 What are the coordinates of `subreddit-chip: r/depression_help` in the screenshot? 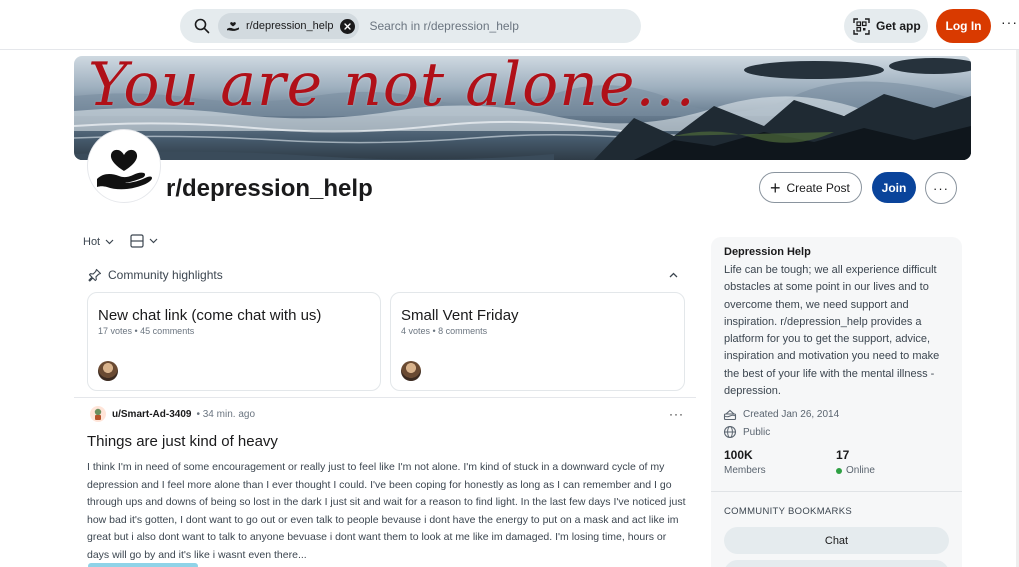 It's located at (289, 26).